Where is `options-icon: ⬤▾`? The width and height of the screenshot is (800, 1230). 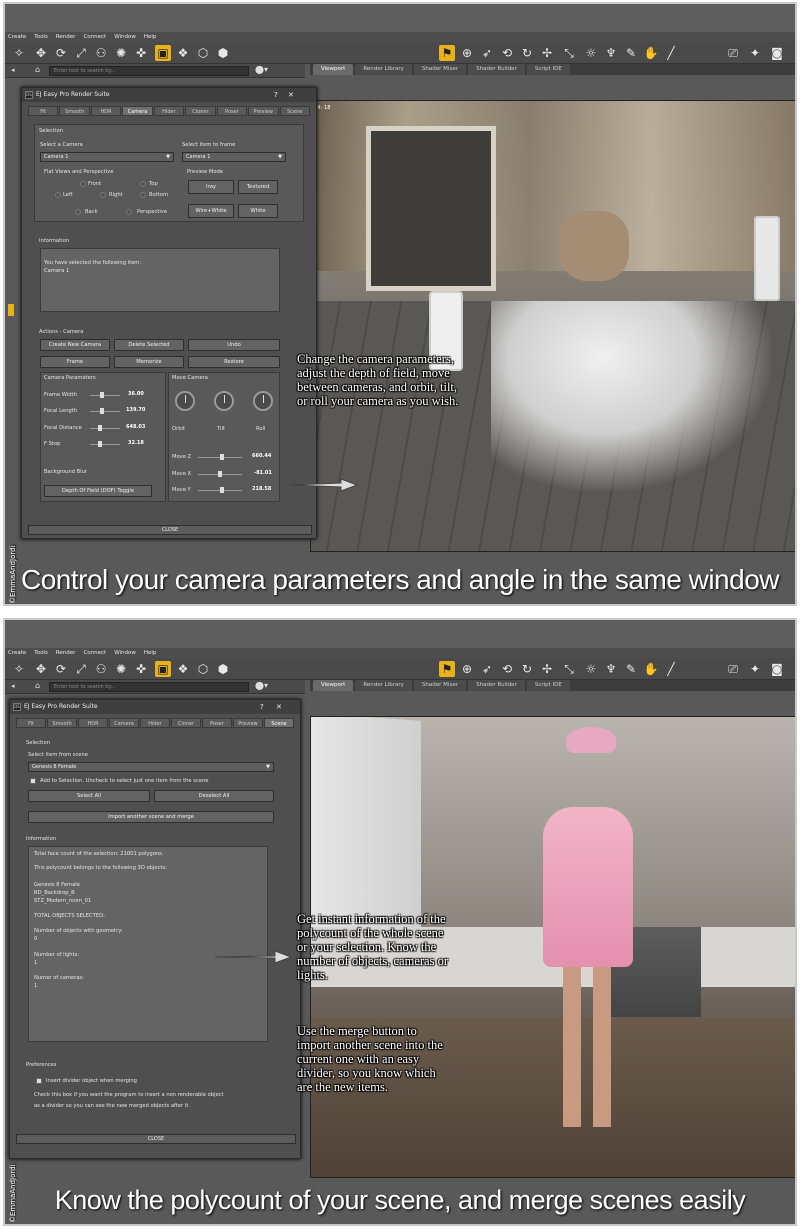 options-icon: ⬤▾ is located at coordinates (261, 69).